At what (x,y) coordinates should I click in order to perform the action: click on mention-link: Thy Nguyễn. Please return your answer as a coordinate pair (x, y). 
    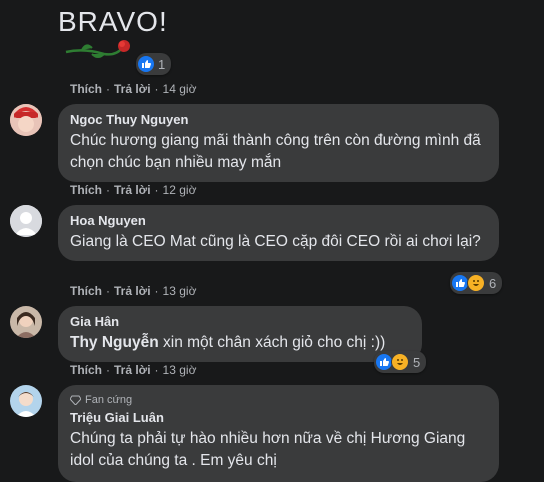
    Looking at the image, I should click on (114, 342).